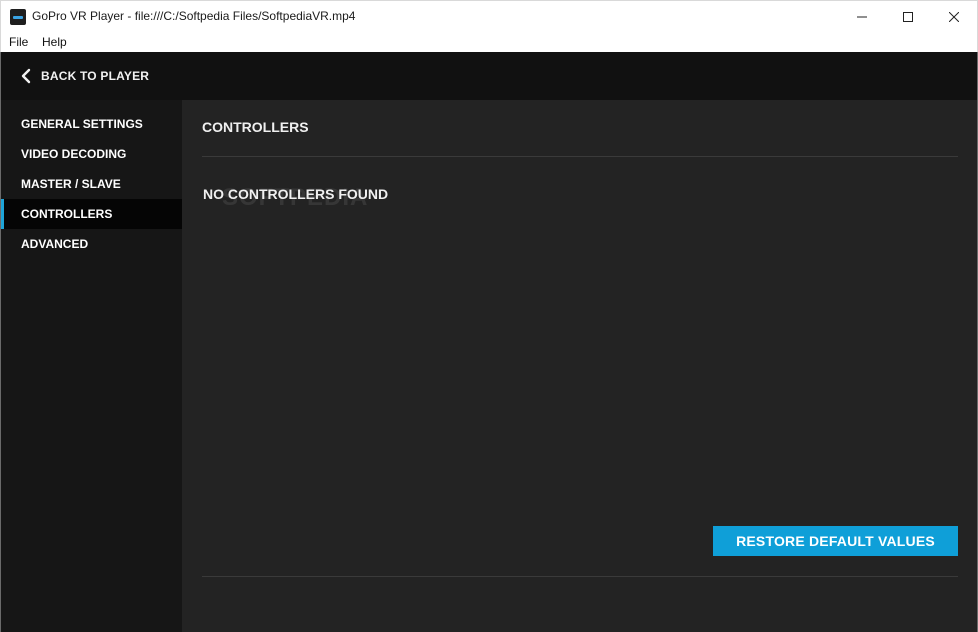 Image resolution: width=978 pixels, height=632 pixels. Describe the element at coordinates (54, 42) in the screenshot. I see `menu-help: Help` at that location.